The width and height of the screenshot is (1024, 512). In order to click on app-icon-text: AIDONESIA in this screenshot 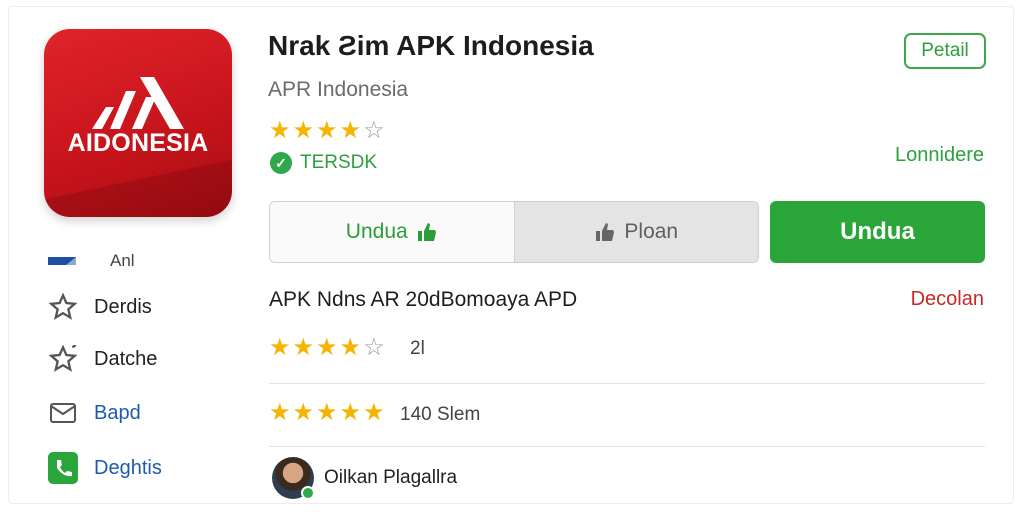, I will do `click(138, 143)`.